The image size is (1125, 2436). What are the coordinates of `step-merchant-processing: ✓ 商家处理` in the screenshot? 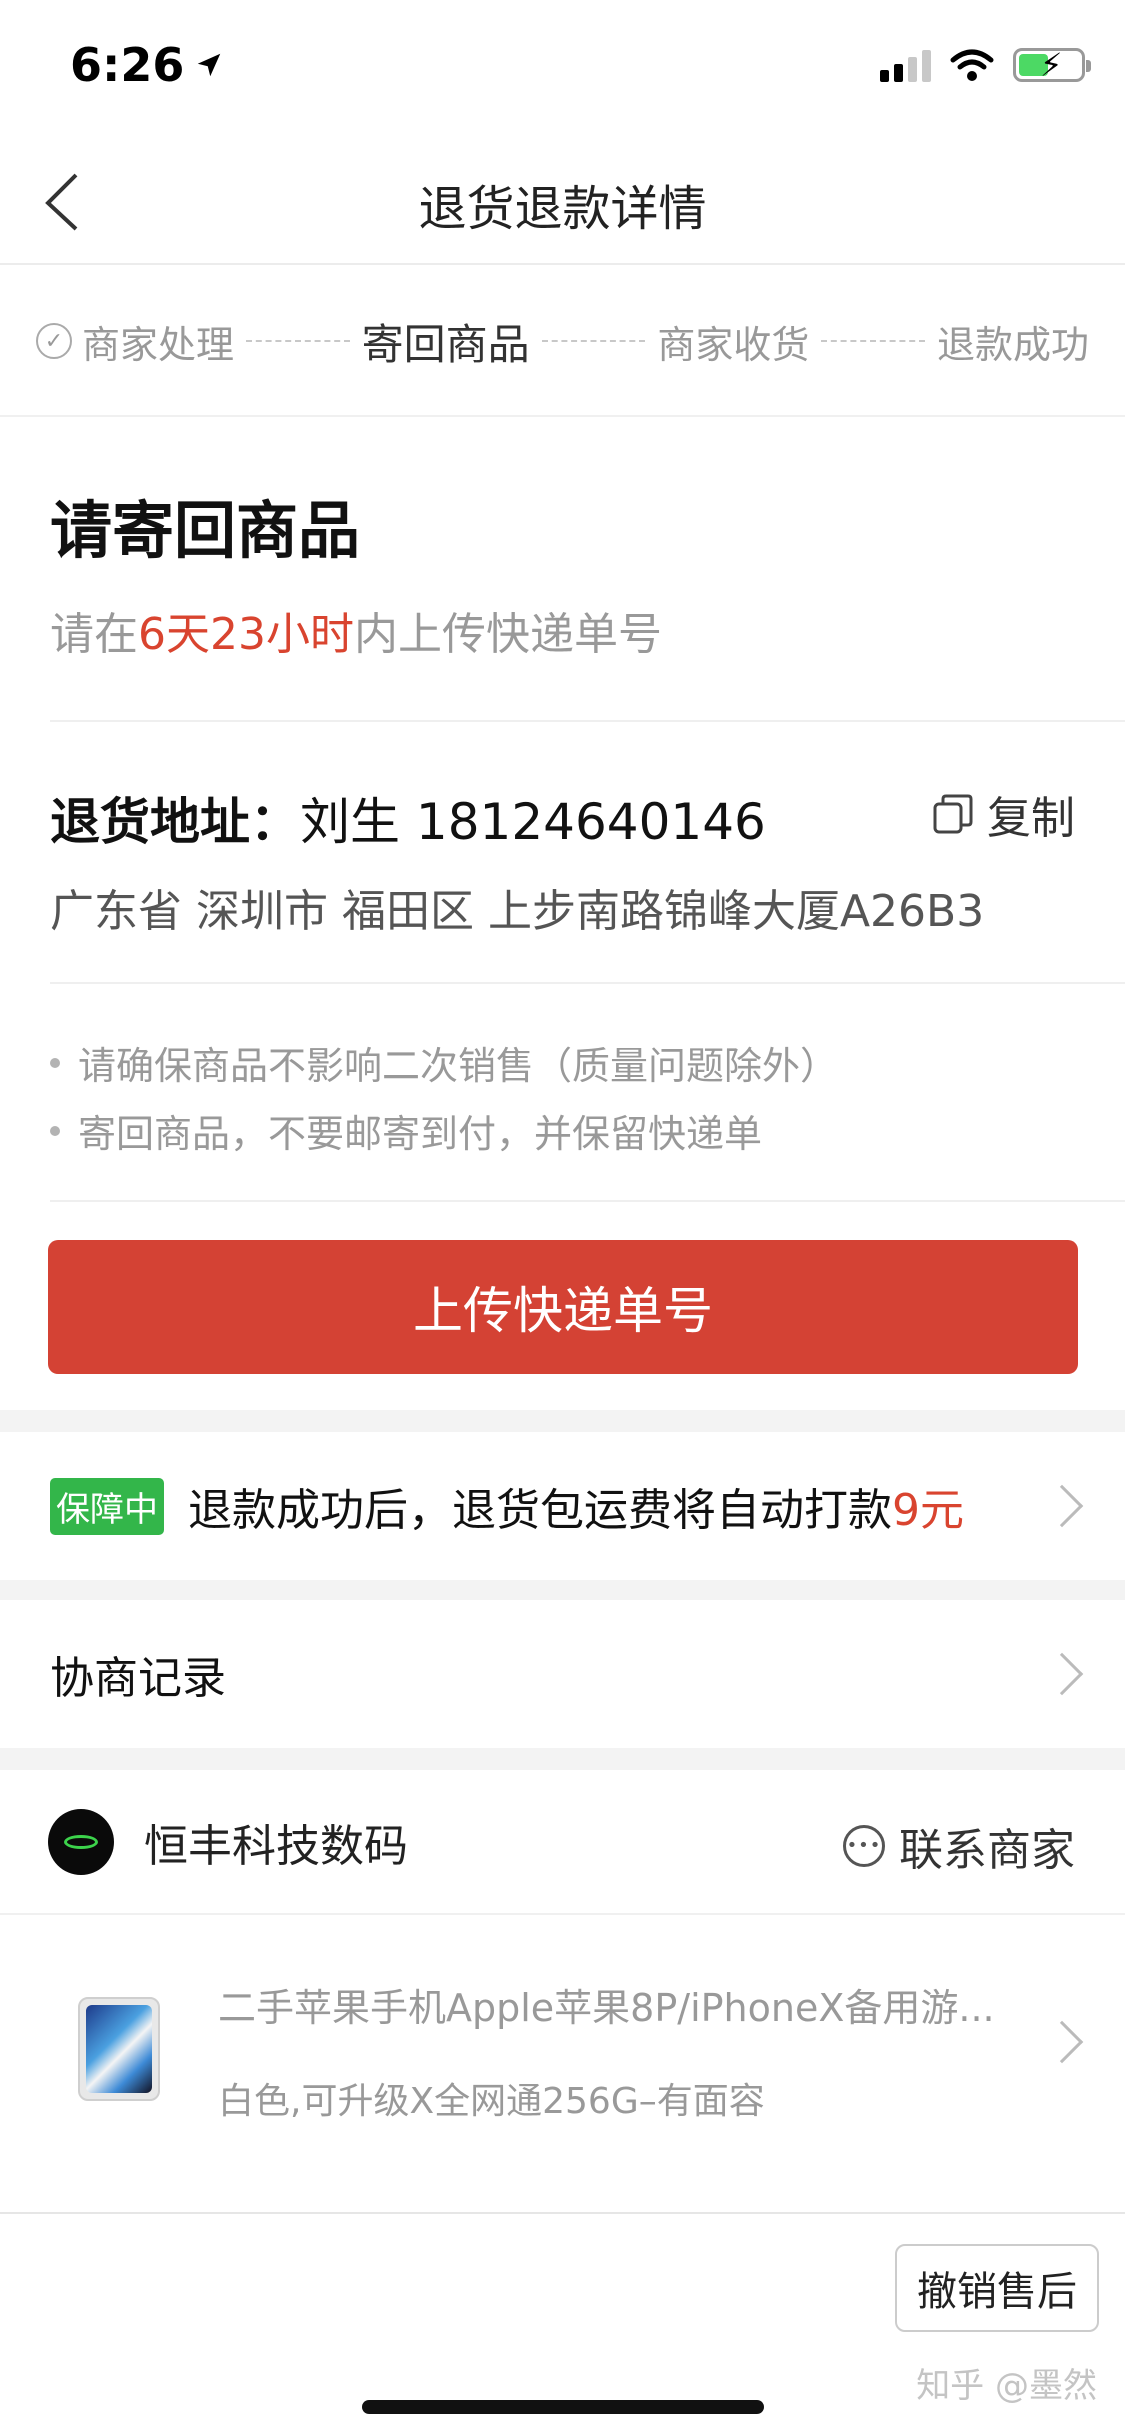 It's located at (135, 341).